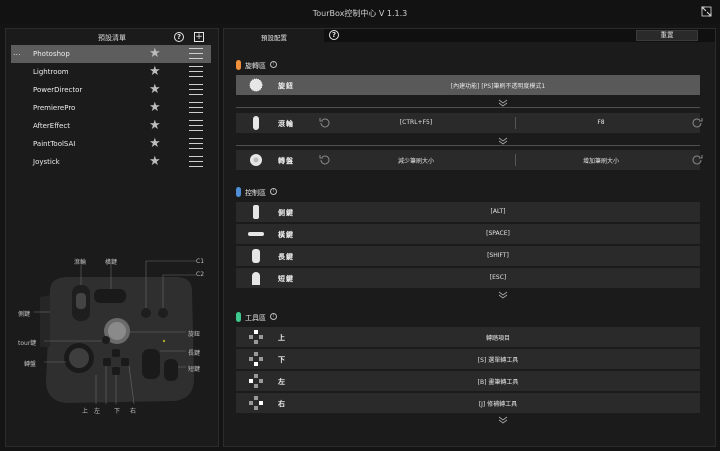  I want to click on row-dpad-up: 上 轉踏項目, so click(468, 337).